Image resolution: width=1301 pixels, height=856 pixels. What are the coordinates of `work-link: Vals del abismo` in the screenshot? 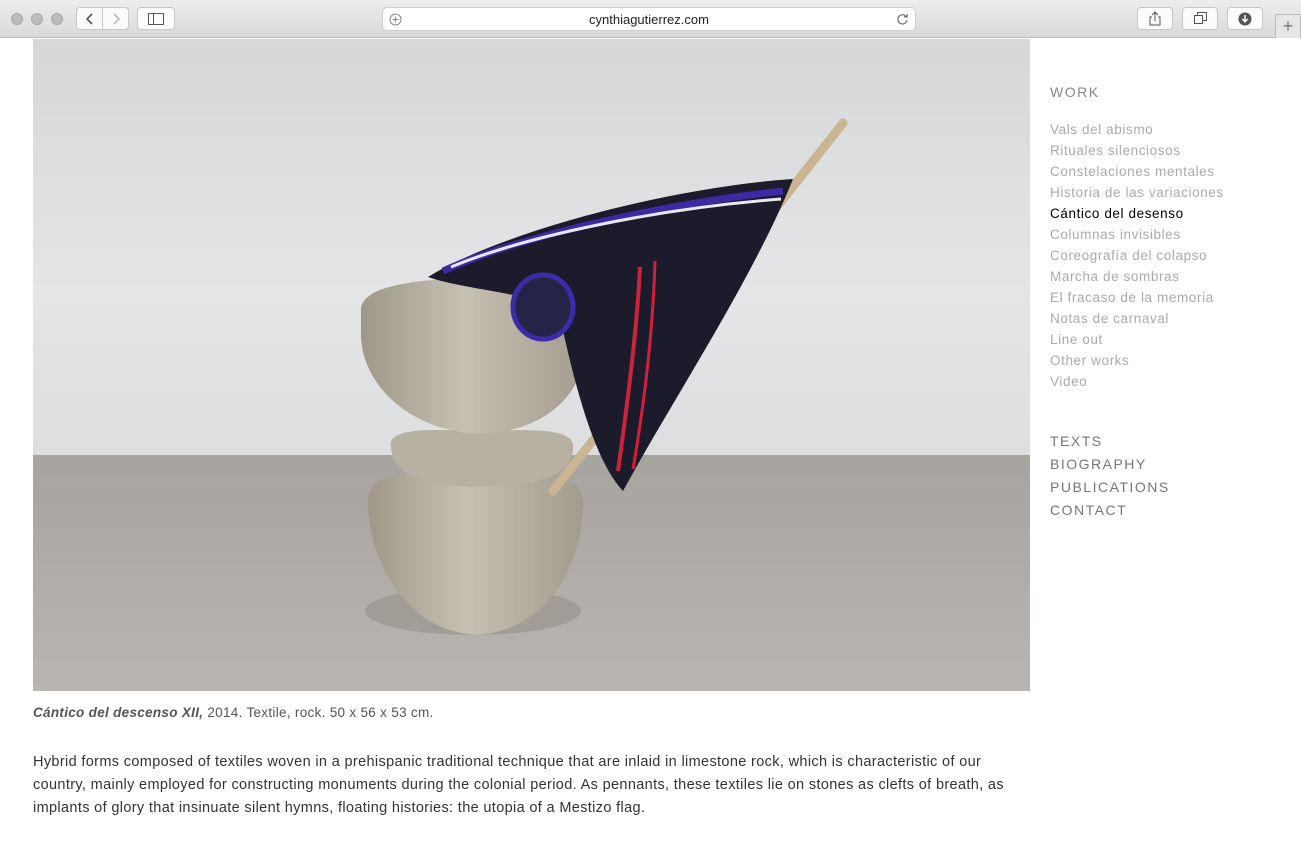 It's located at (1170, 129).